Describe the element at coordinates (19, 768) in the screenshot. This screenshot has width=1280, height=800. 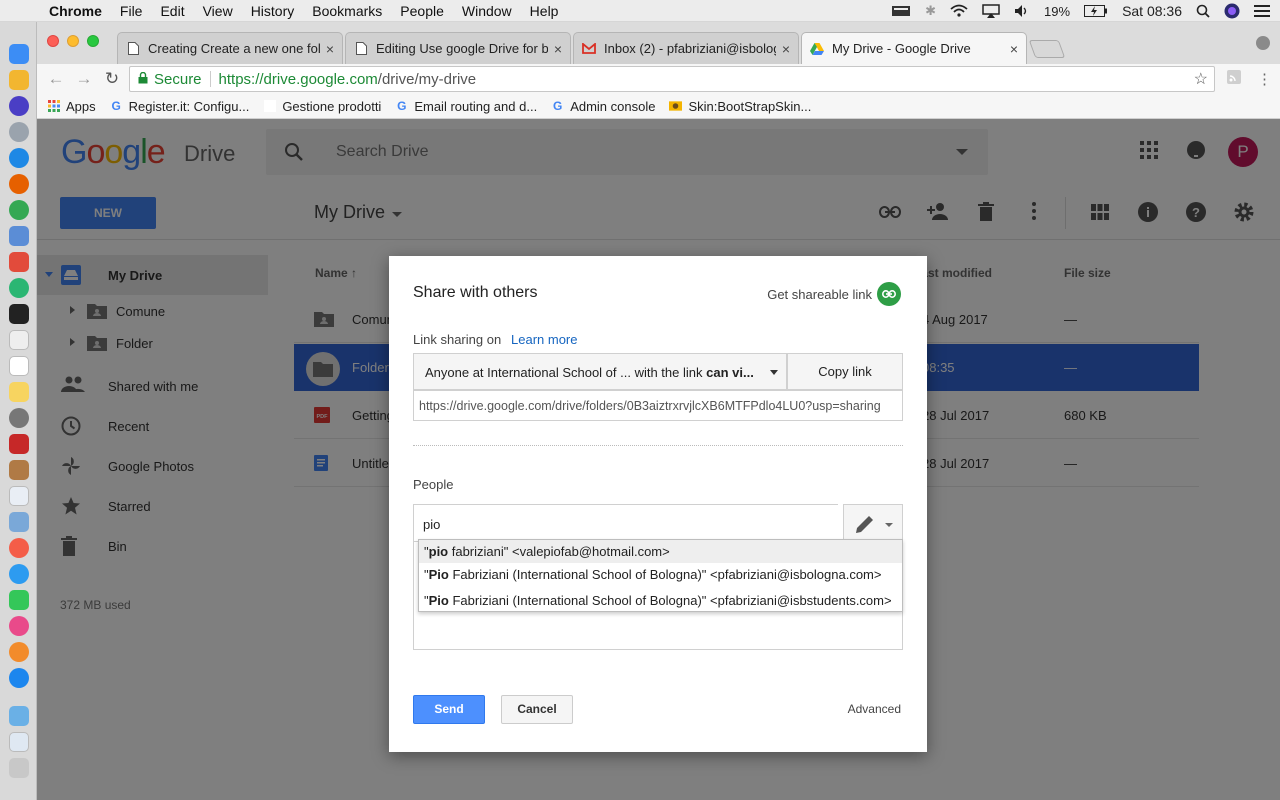
I see `trash-icon` at that location.